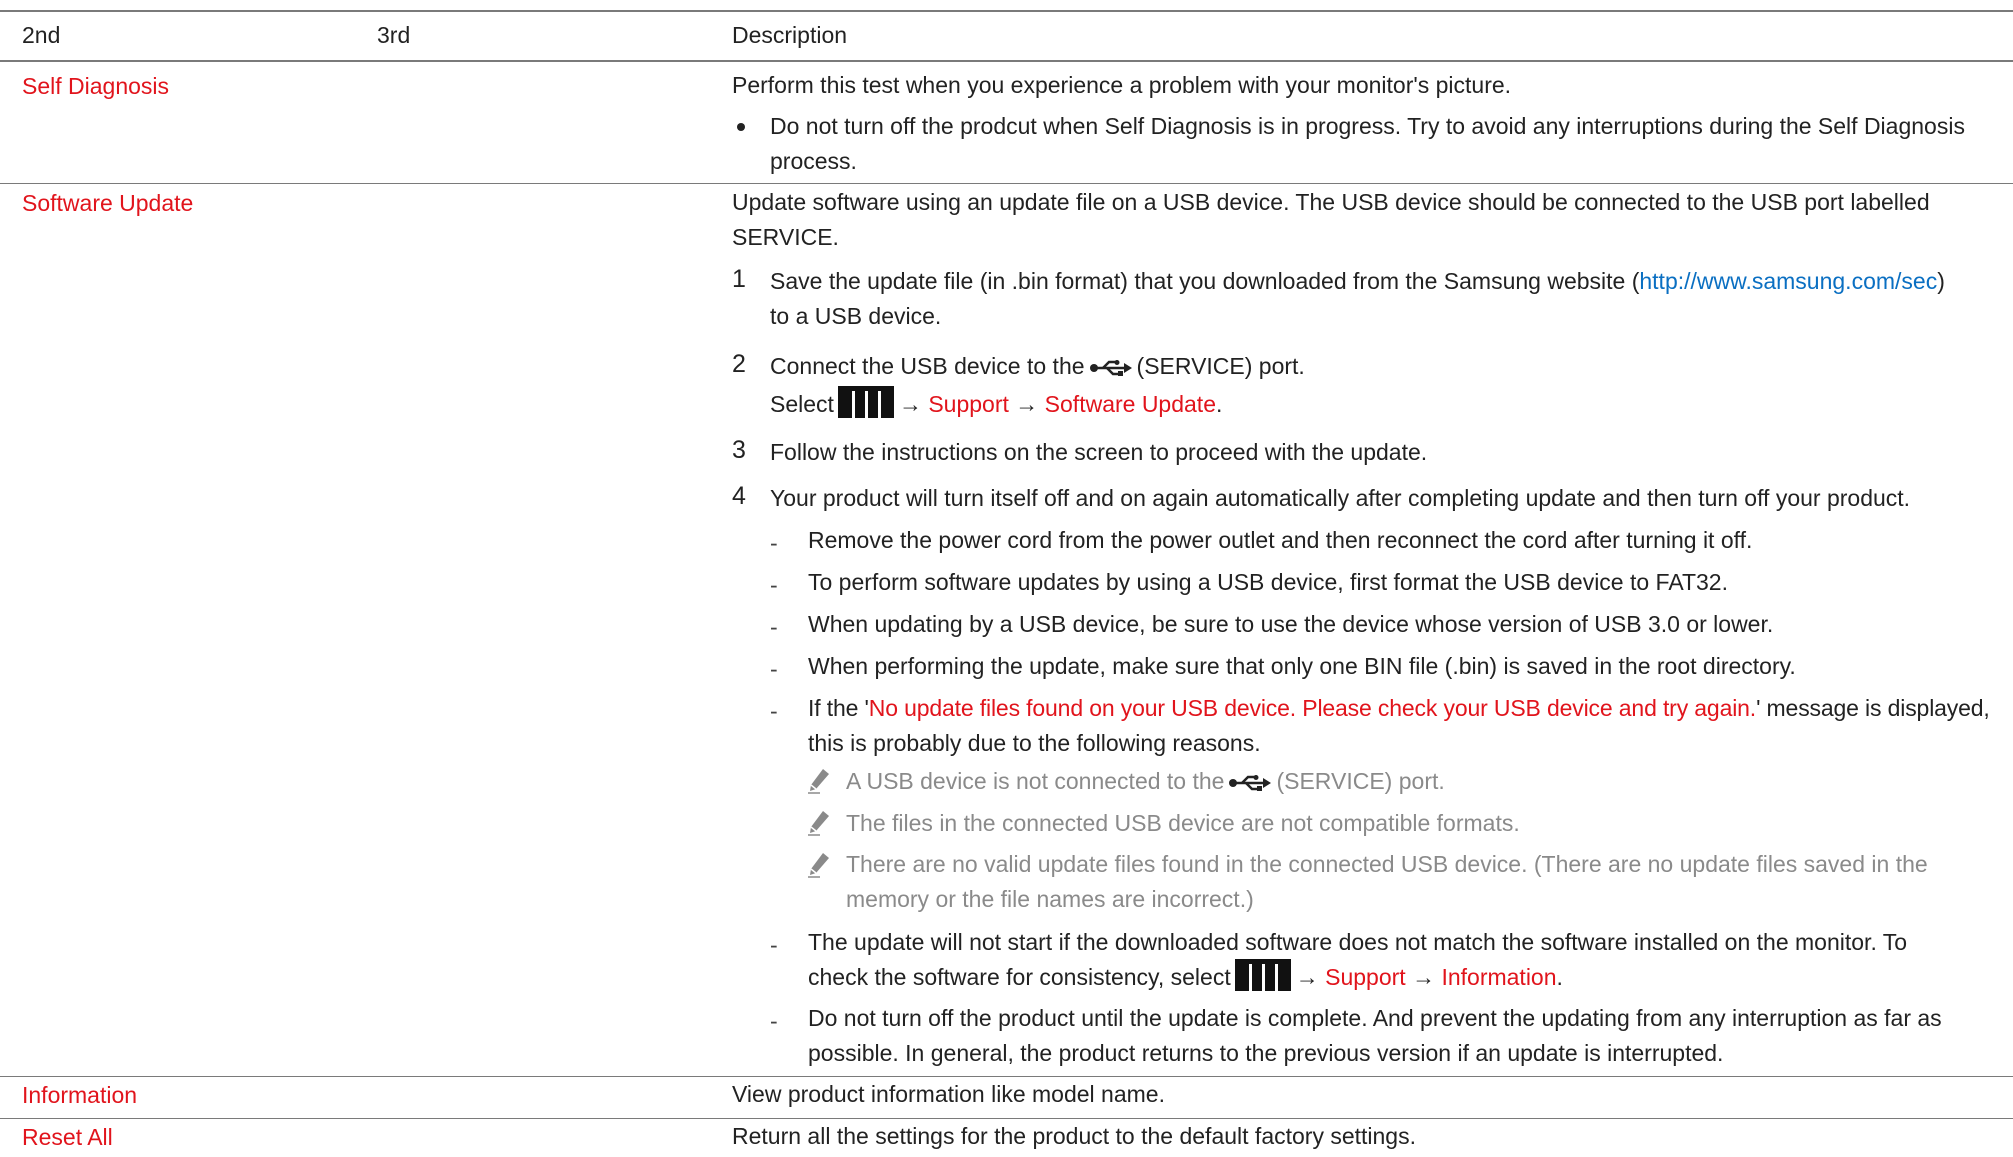 Image resolution: width=2013 pixels, height=1157 pixels. Describe the element at coordinates (741, 127) in the screenshot. I see `bullet-icon` at that location.